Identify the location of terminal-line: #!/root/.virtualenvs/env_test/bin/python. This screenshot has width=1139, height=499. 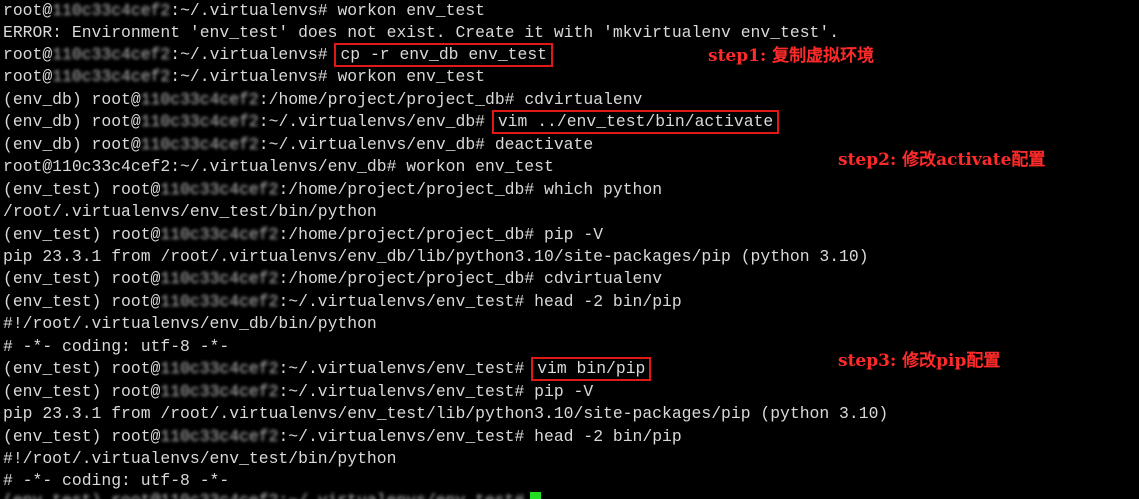
(200, 458).